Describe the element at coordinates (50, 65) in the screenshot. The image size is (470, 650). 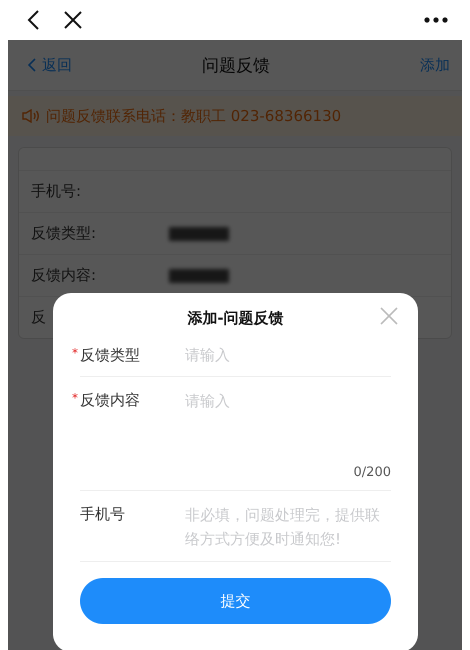
I see `back-link: 返回` at that location.